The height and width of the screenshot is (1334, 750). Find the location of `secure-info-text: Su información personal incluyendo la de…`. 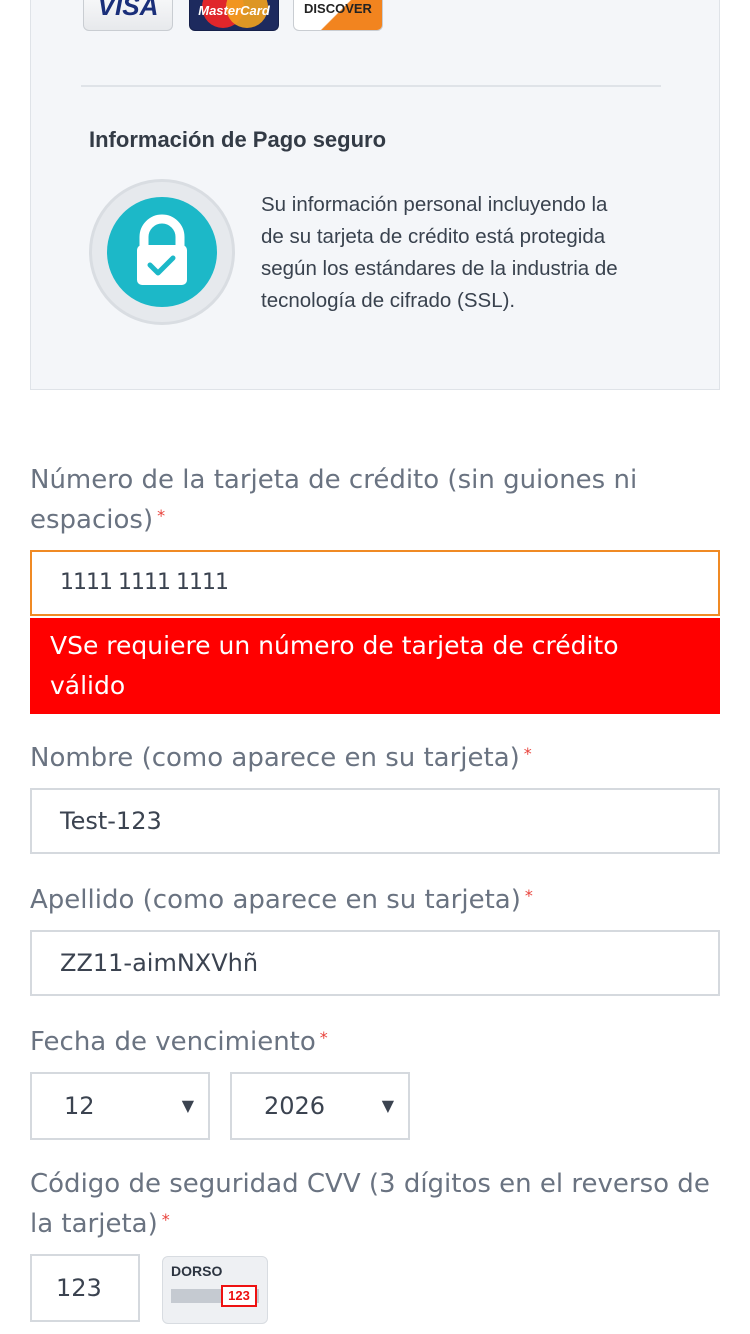

secure-info-text: Su información personal incluyendo la de… is located at coordinates (476, 253).